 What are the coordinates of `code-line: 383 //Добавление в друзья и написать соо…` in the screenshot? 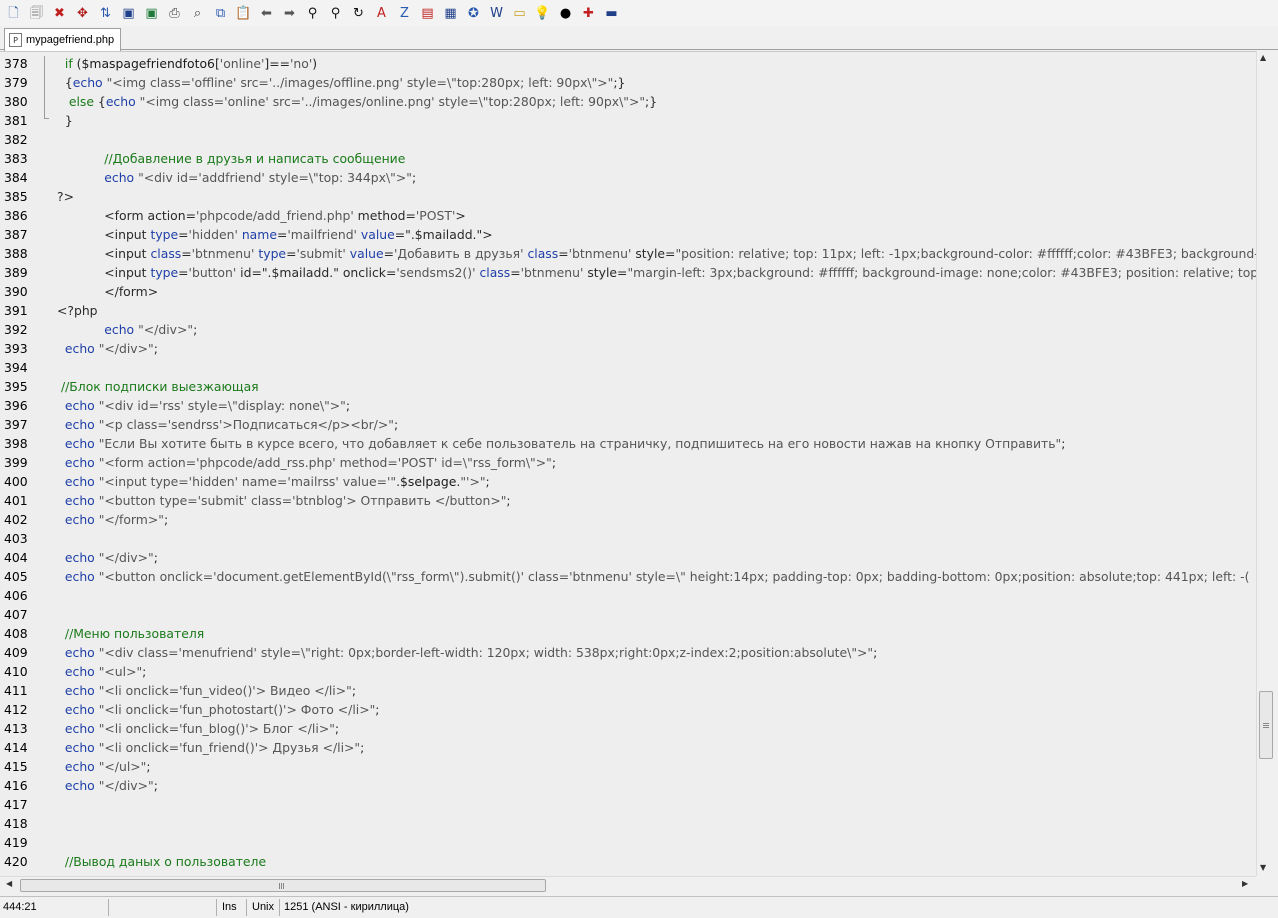 It's located at (628, 158).